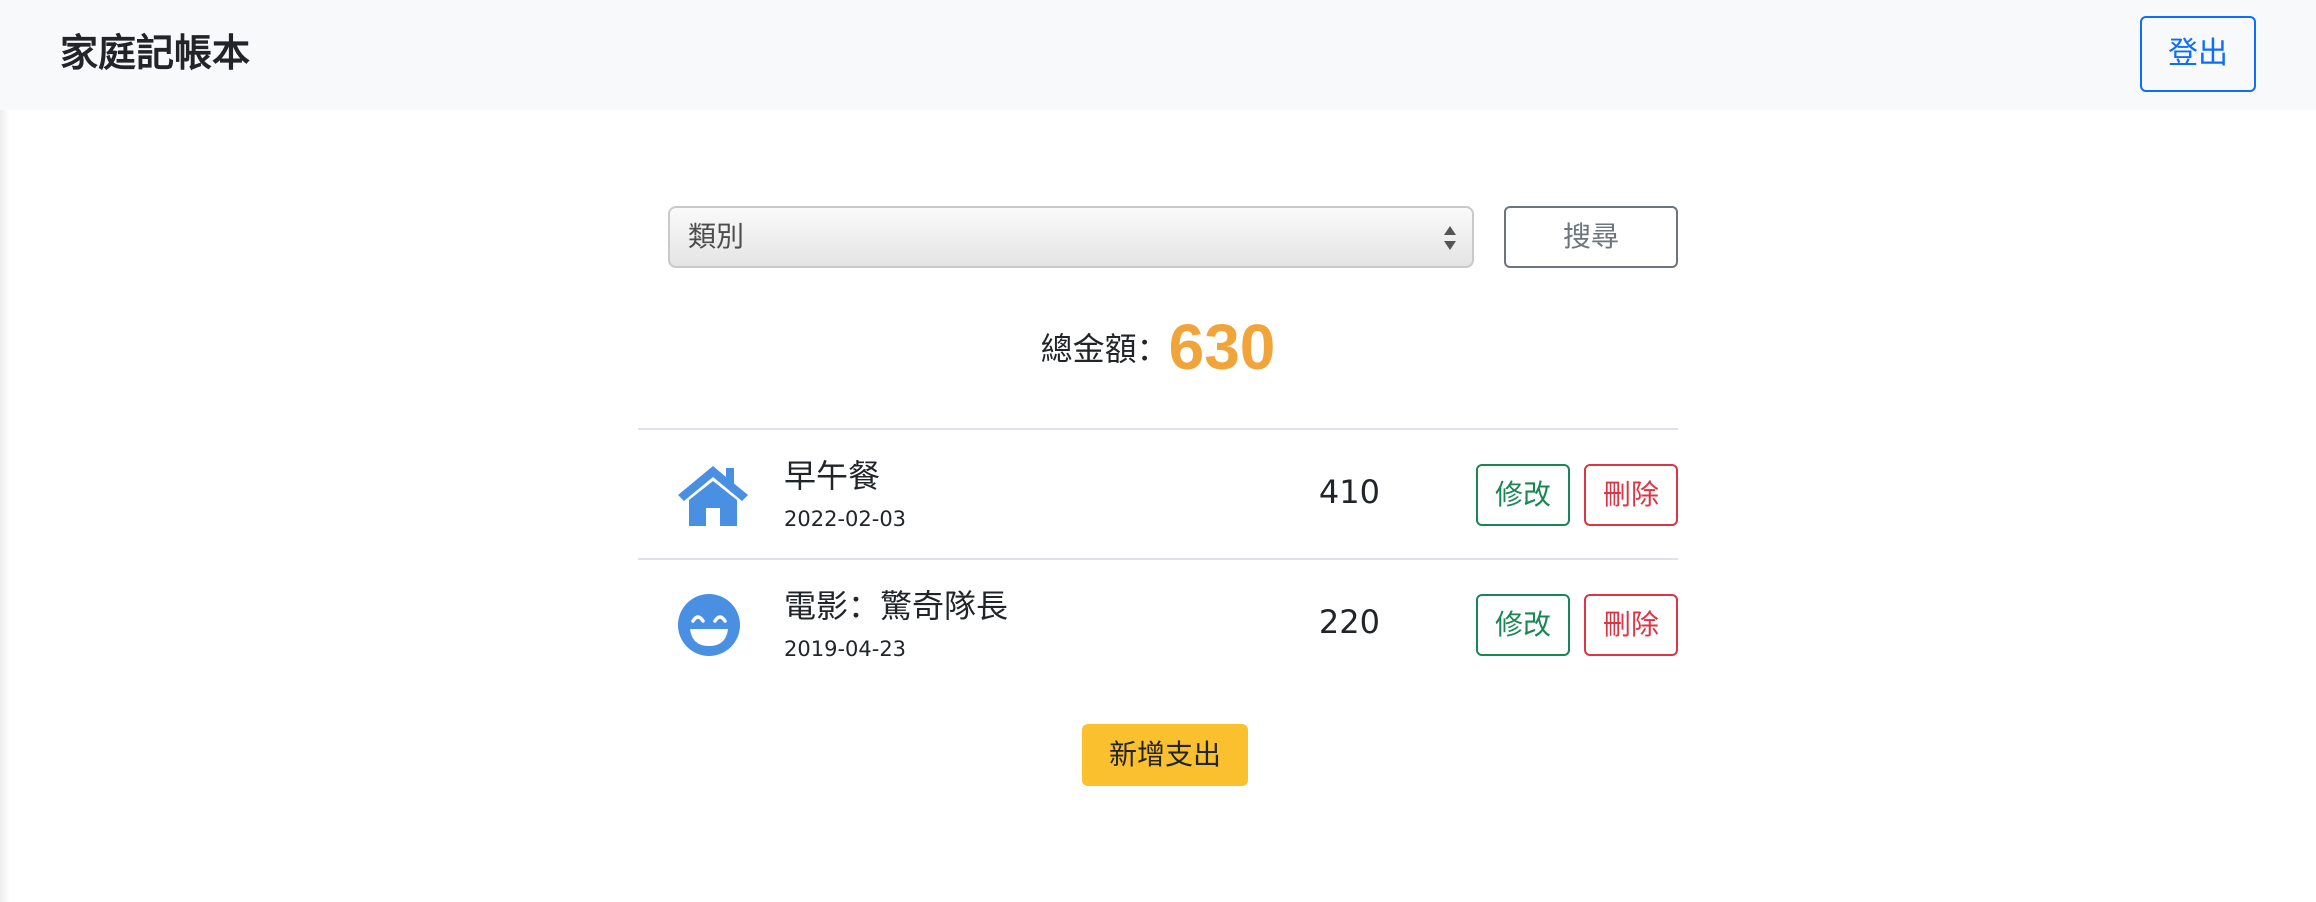 This screenshot has width=2316, height=902. What do you see at coordinates (845, 649) in the screenshot?
I see `expense-date: 2019-04-23` at bounding box center [845, 649].